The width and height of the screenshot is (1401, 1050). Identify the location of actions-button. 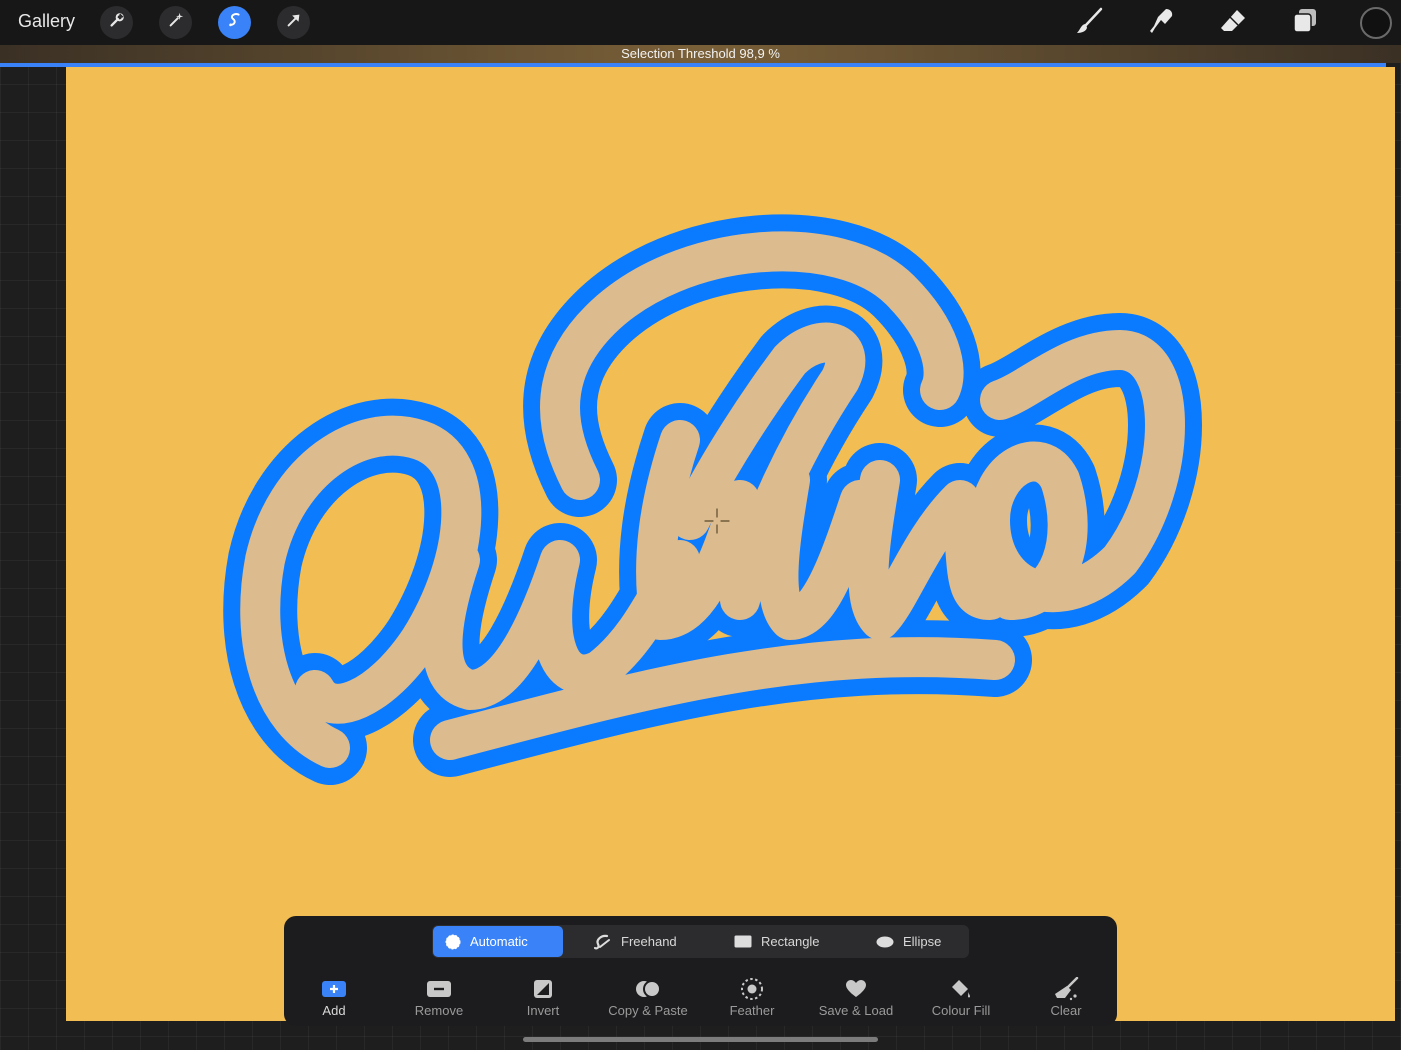
(116, 22).